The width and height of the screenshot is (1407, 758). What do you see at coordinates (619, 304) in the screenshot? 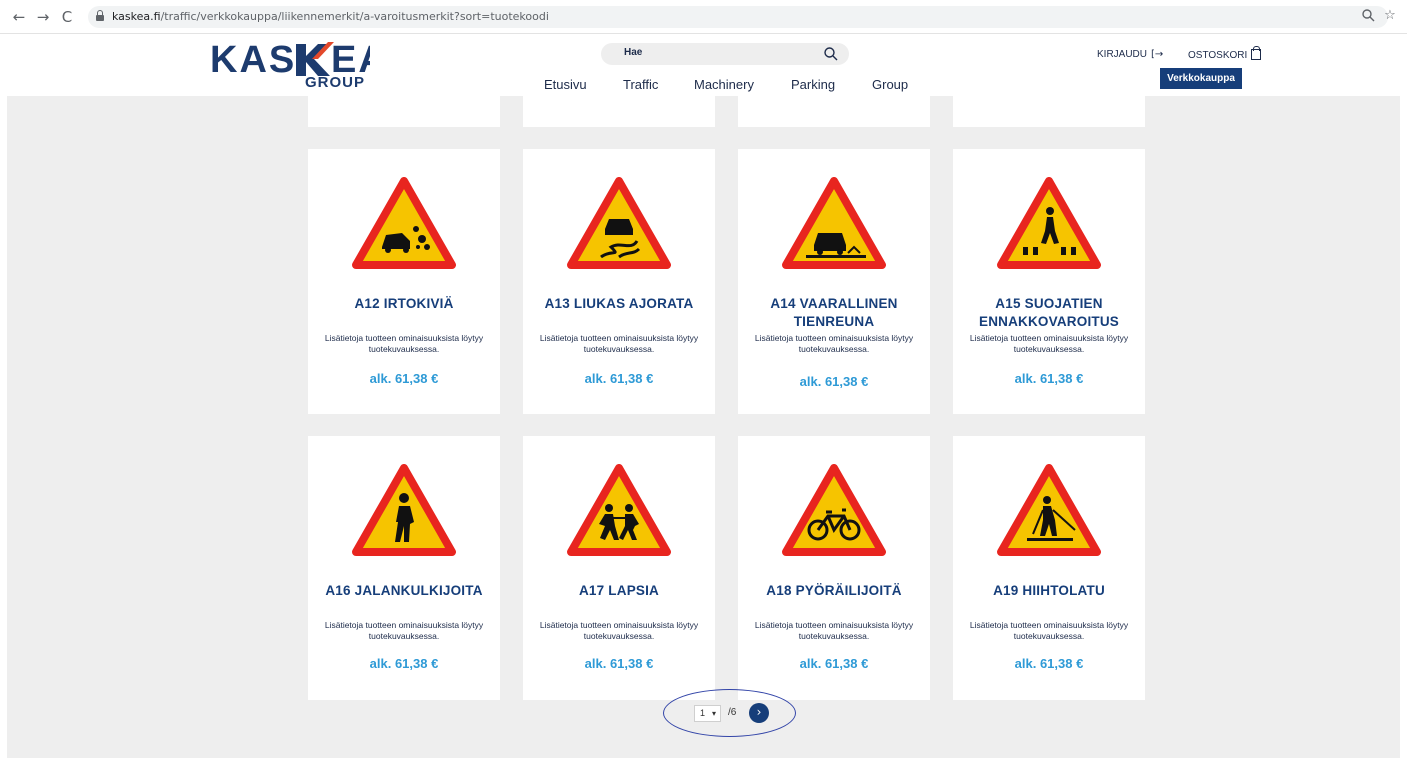
I see `product-title: A13 LIUKAS AJORATA` at bounding box center [619, 304].